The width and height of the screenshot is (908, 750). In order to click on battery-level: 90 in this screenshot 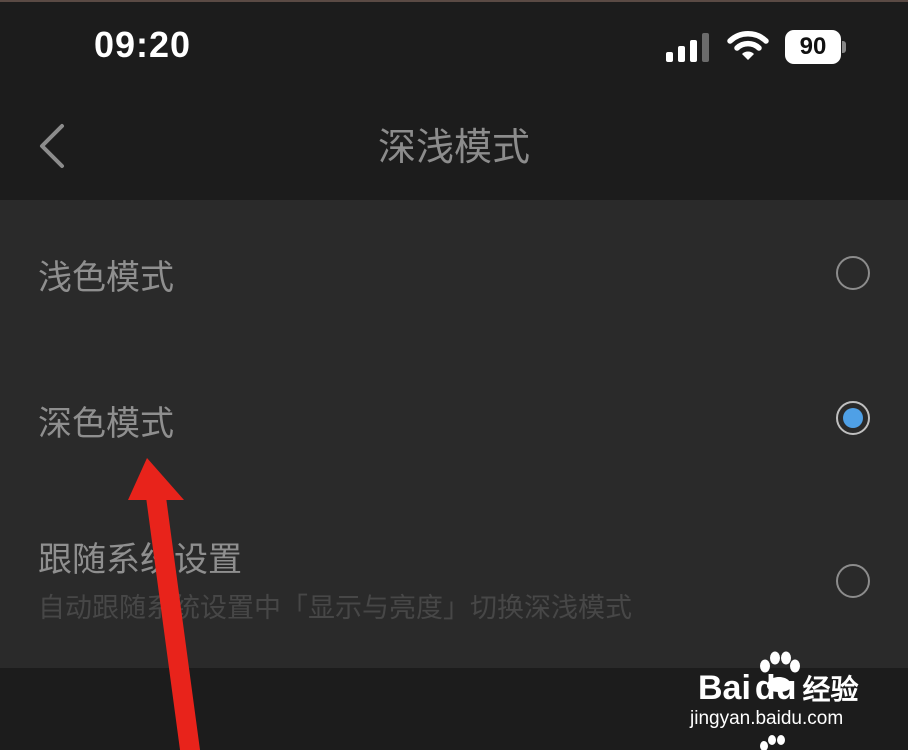, I will do `click(813, 46)`.